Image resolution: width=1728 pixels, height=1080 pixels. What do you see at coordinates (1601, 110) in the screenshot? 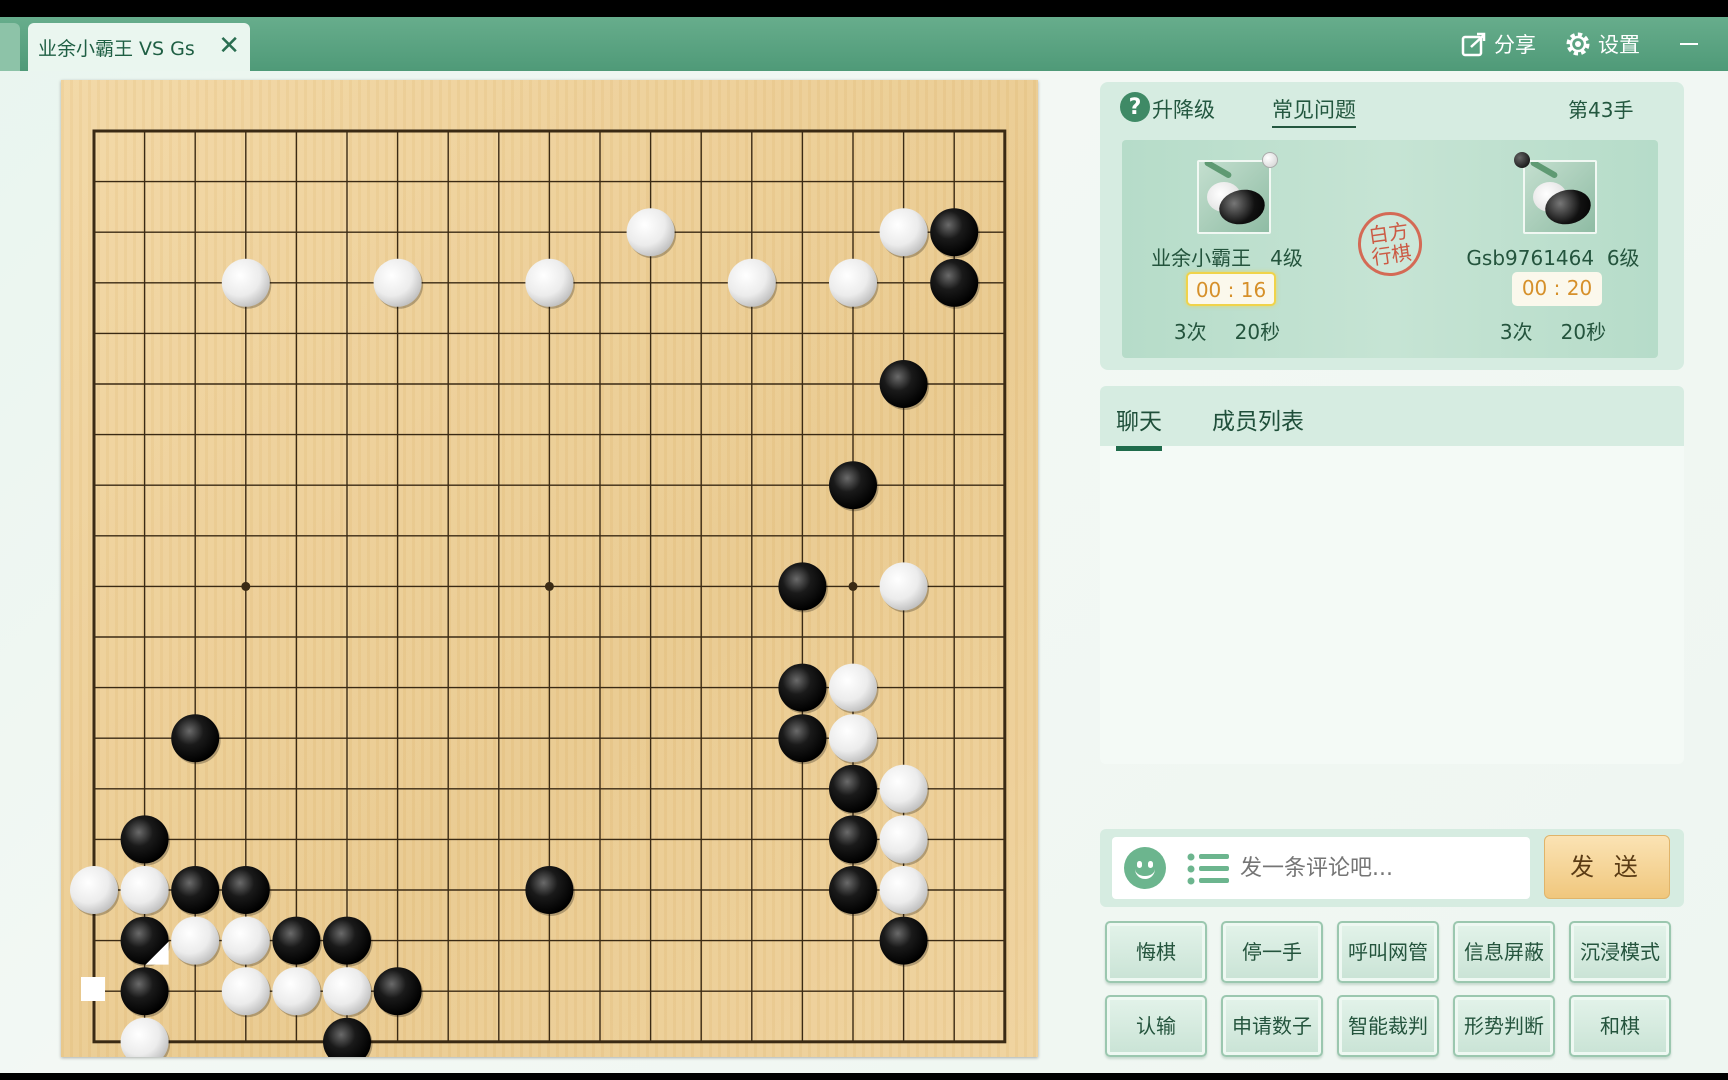
I see `move-count: 第43手` at bounding box center [1601, 110].